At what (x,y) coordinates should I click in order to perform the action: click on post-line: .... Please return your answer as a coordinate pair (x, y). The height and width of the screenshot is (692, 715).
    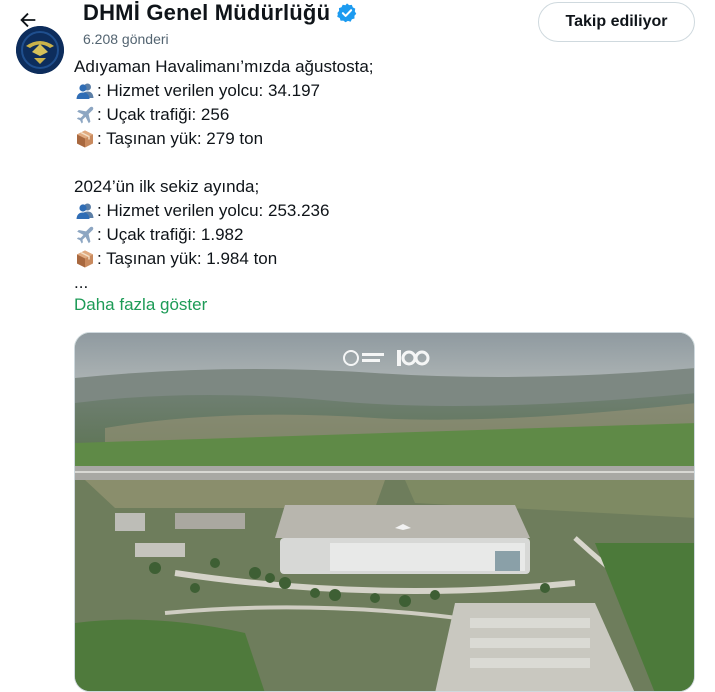
    Looking at the image, I should click on (384, 283).